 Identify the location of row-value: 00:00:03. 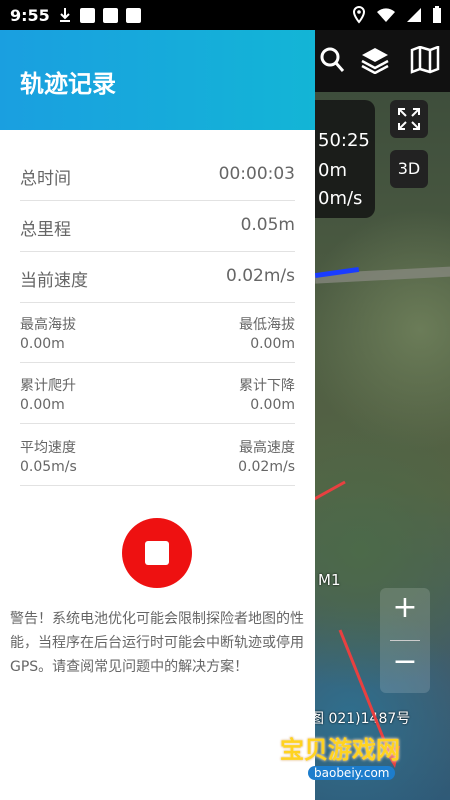
(256, 174).